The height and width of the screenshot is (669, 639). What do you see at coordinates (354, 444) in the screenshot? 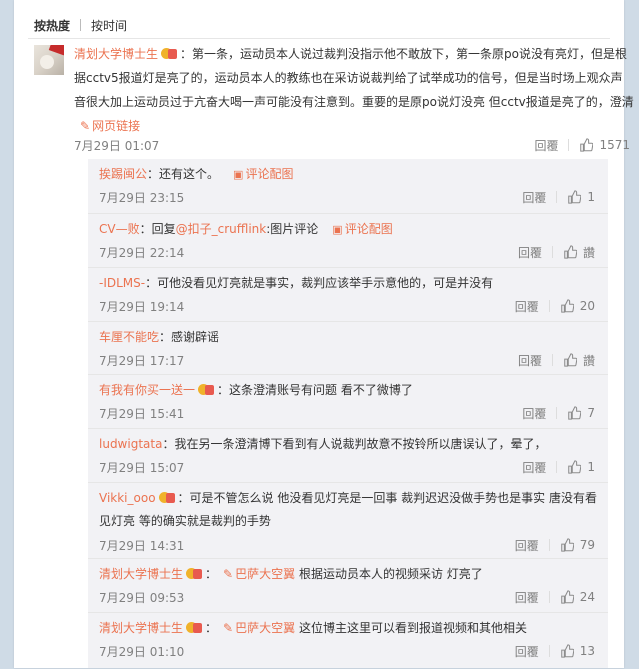
I see `reply-text: ：我在另一条澄清博下看到有人说裁判故意不按铃所以唐误认了，晕了，` at bounding box center [354, 444].